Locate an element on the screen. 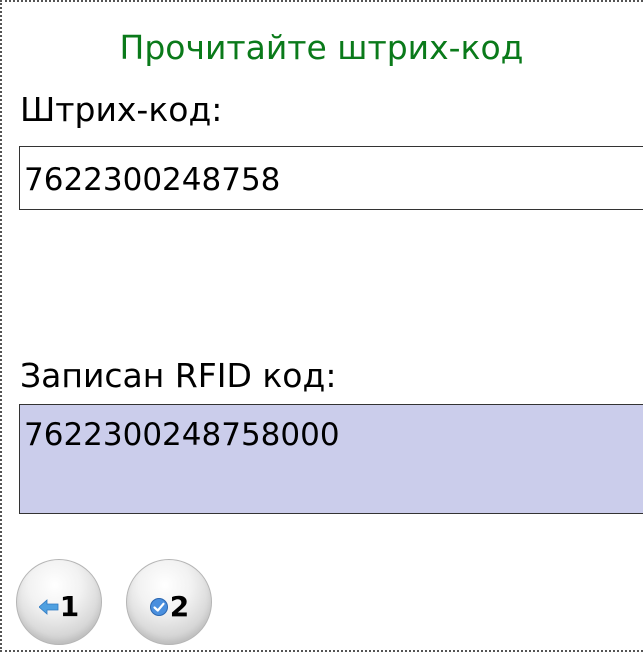  back-button: 1 is located at coordinates (59, 602).